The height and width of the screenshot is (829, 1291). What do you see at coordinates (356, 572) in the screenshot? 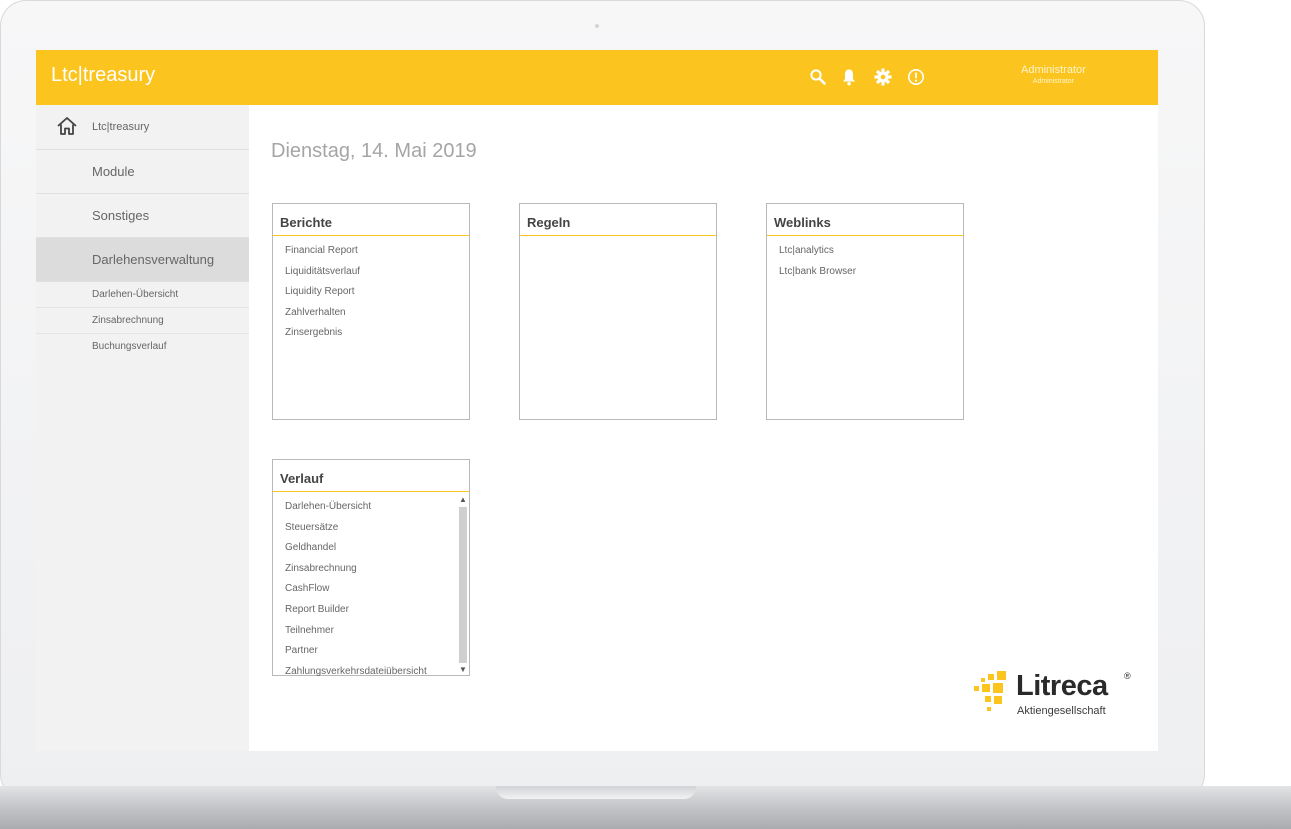
I see `history-link: Zinsabrechnung` at bounding box center [356, 572].